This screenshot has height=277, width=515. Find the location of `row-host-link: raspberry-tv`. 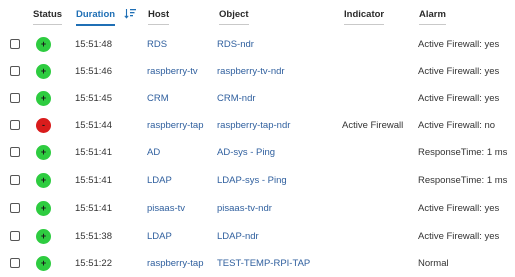

row-host-link: raspberry-tv is located at coordinates (172, 72).